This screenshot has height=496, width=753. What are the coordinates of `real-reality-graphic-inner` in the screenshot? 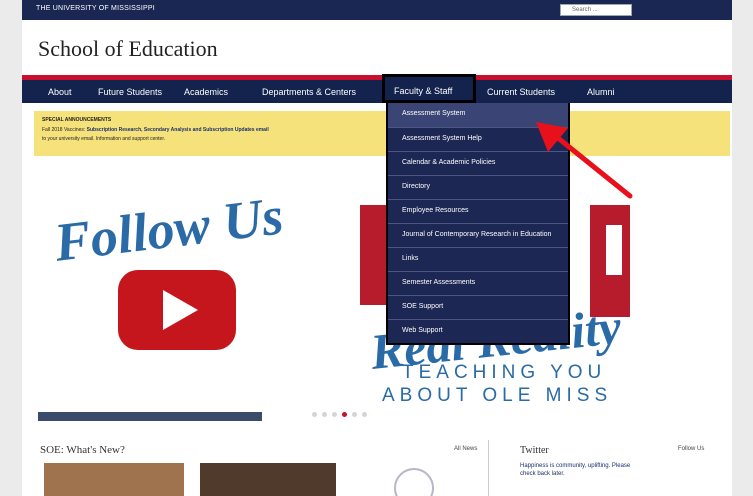 It's located at (614, 250).